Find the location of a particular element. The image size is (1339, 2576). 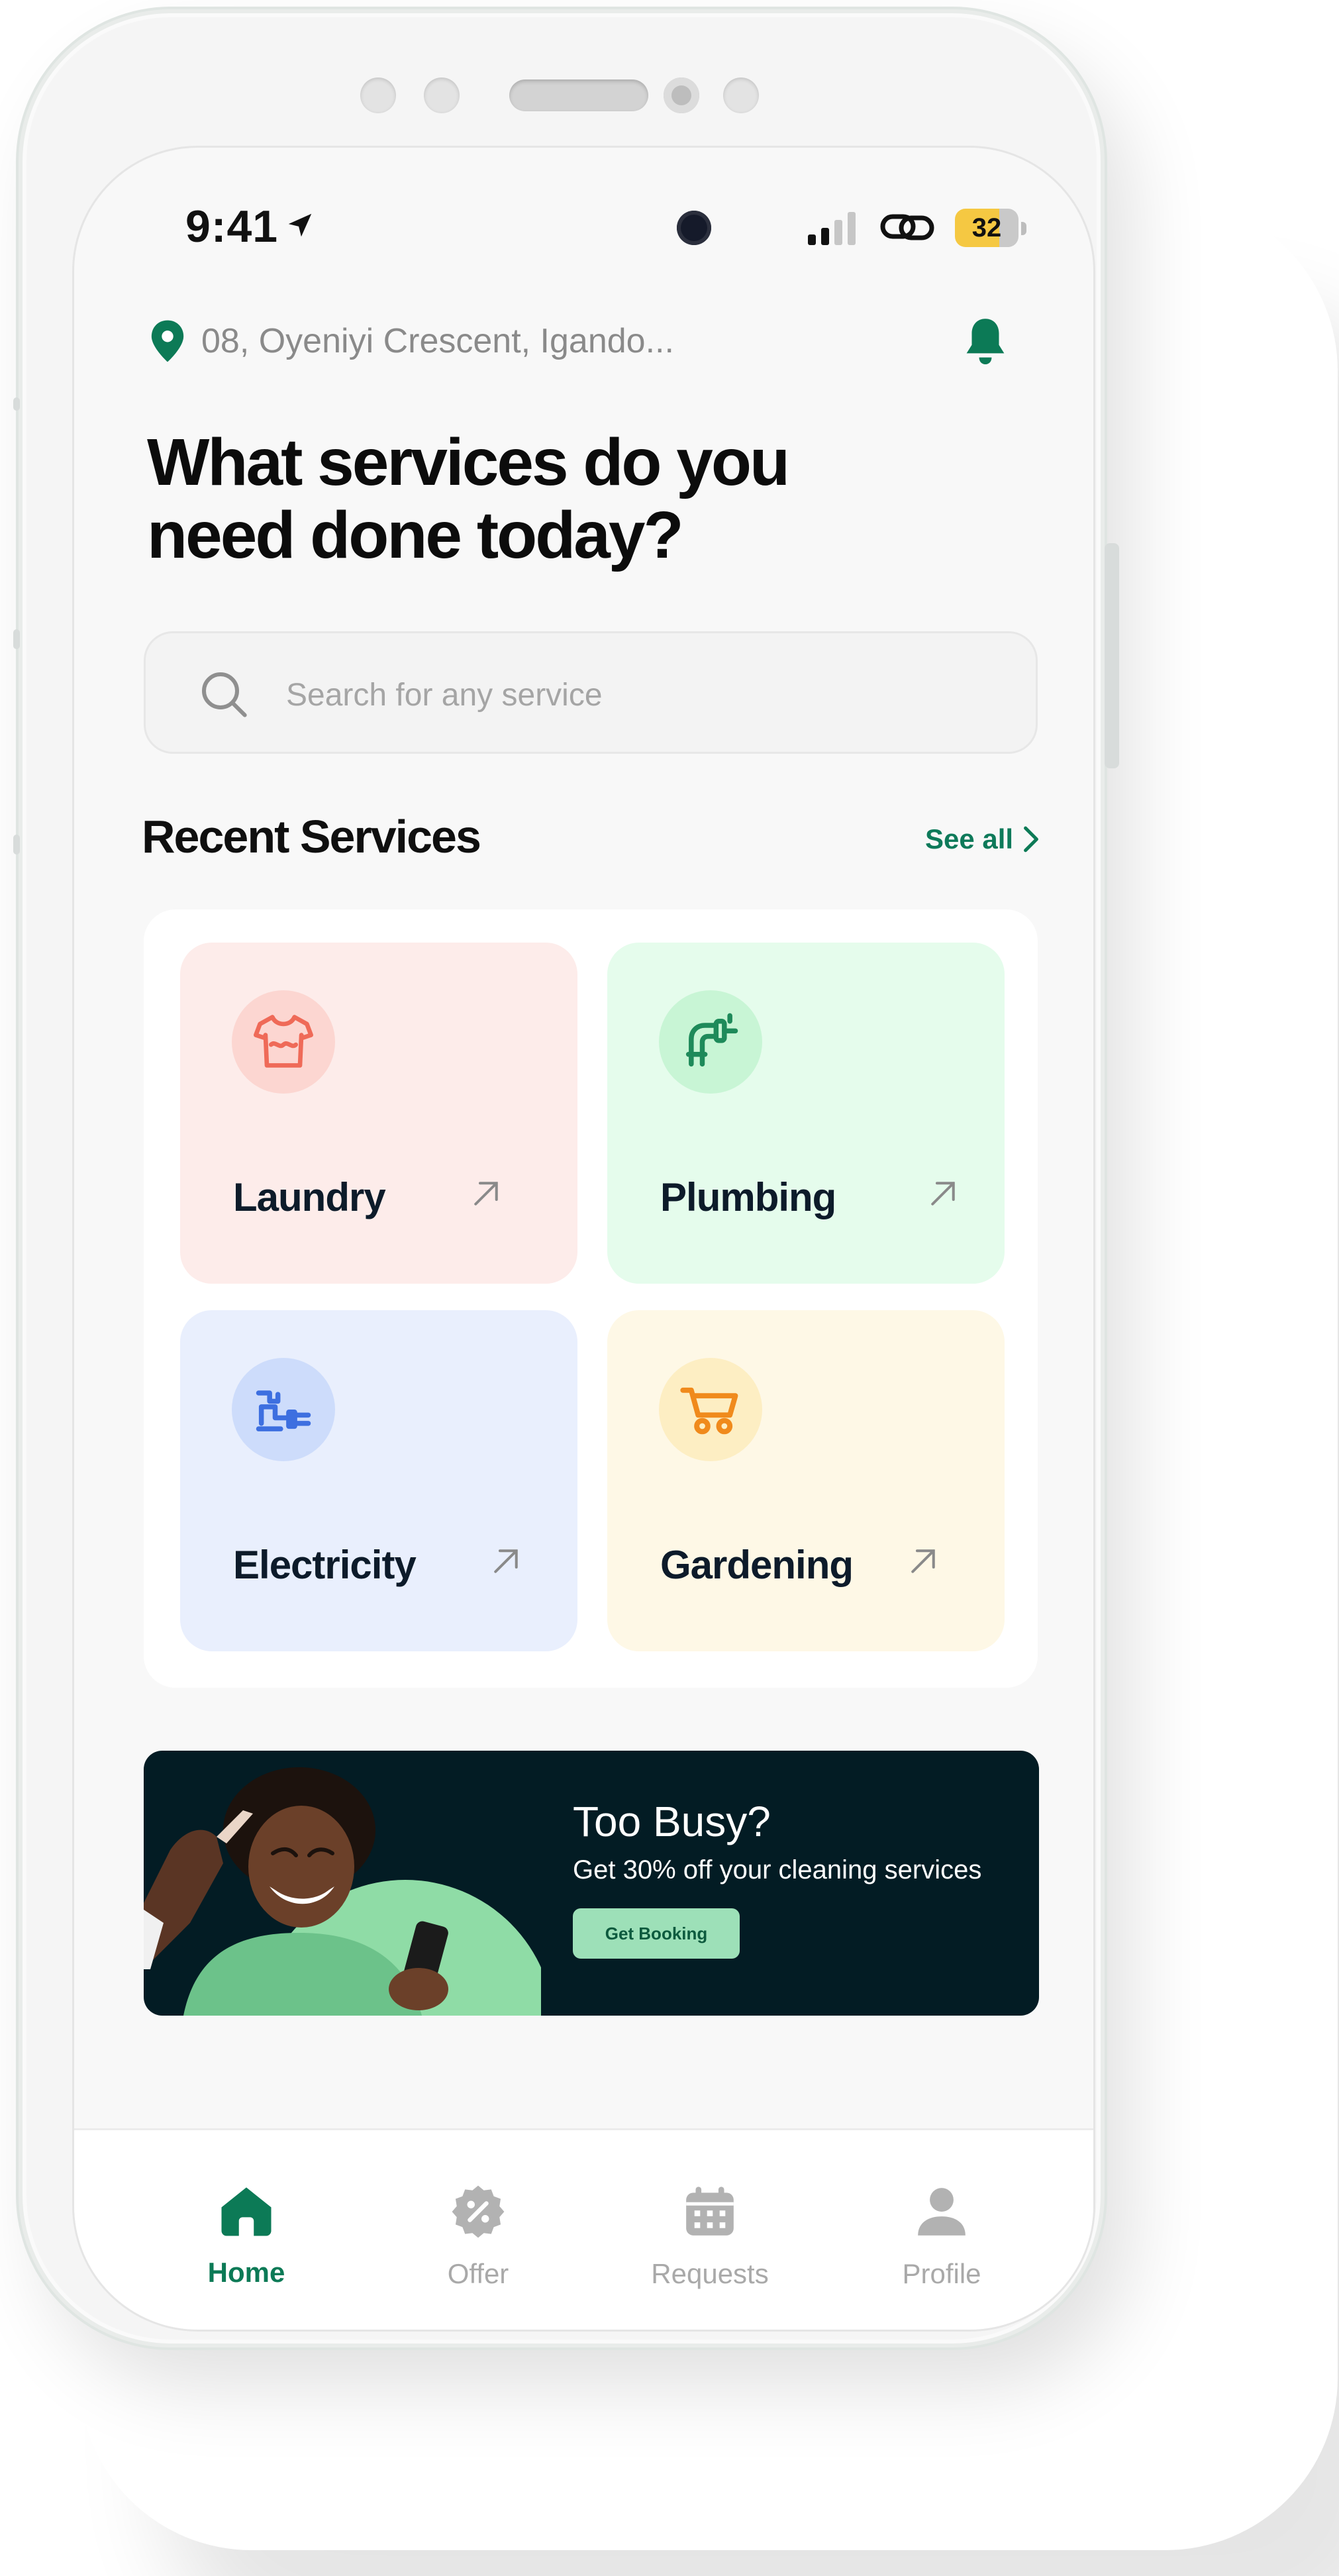

volume-down-button is located at coordinates (16, 844).